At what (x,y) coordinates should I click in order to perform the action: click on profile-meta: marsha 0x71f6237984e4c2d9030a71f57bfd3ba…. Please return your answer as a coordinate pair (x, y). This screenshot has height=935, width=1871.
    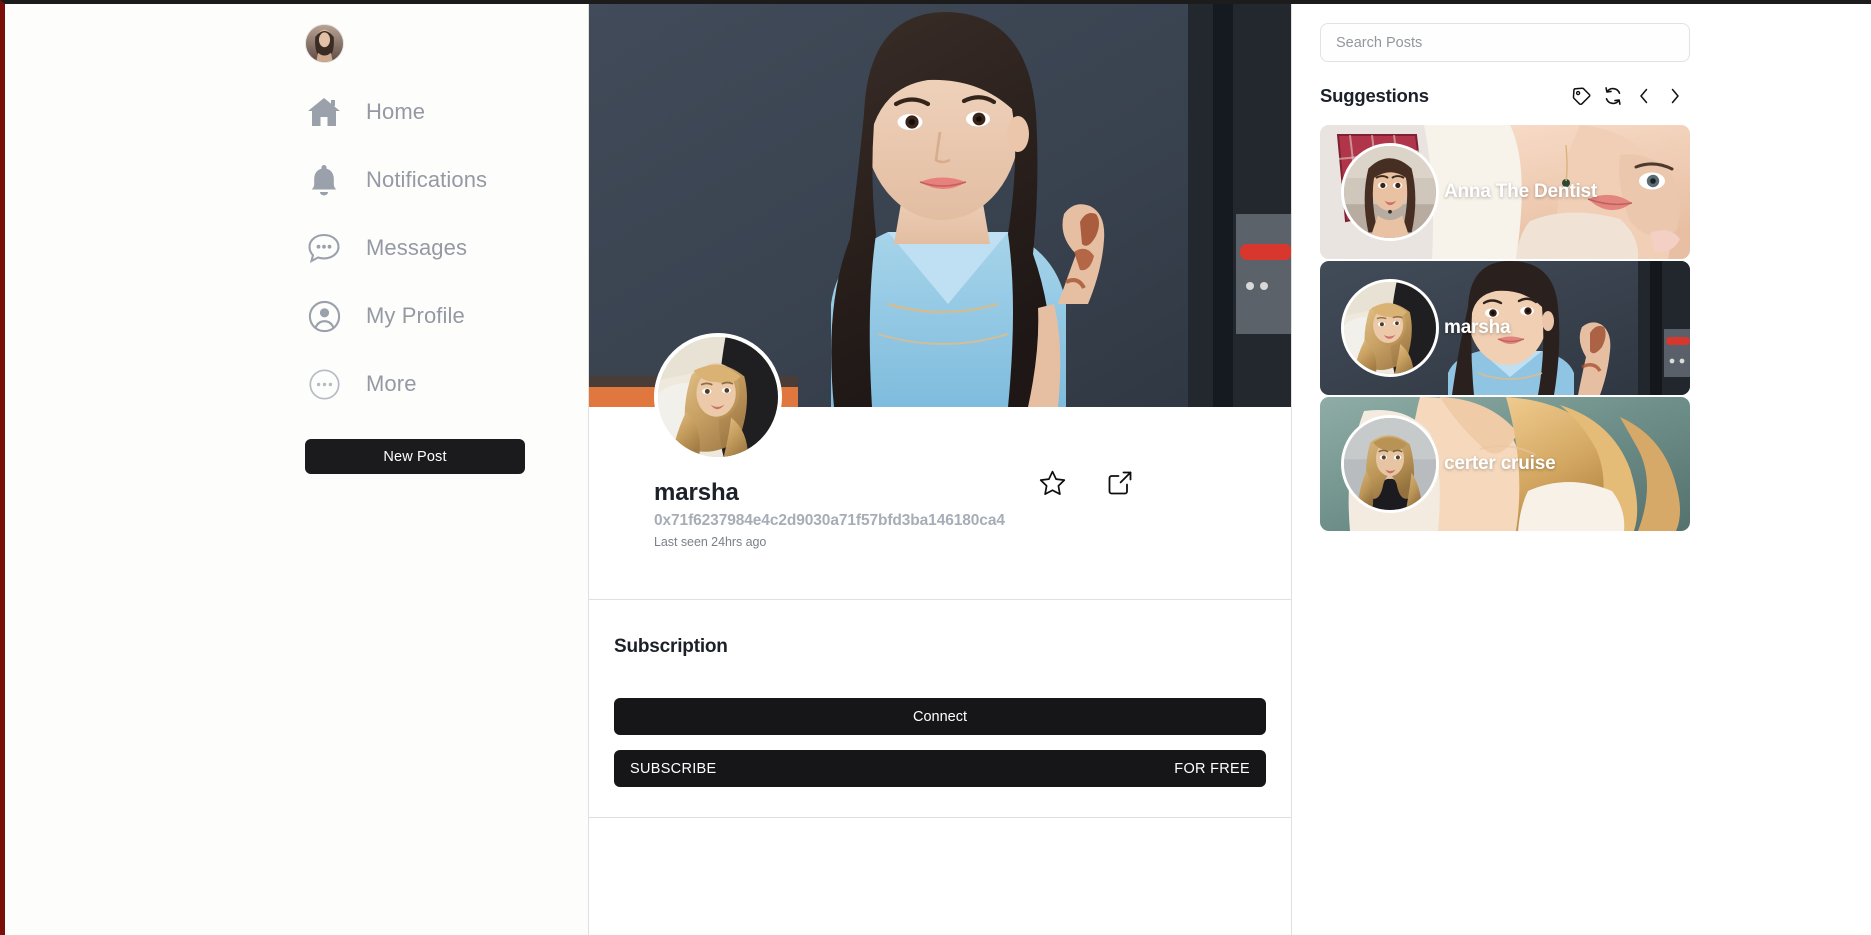
    Looking at the image, I should click on (829, 514).